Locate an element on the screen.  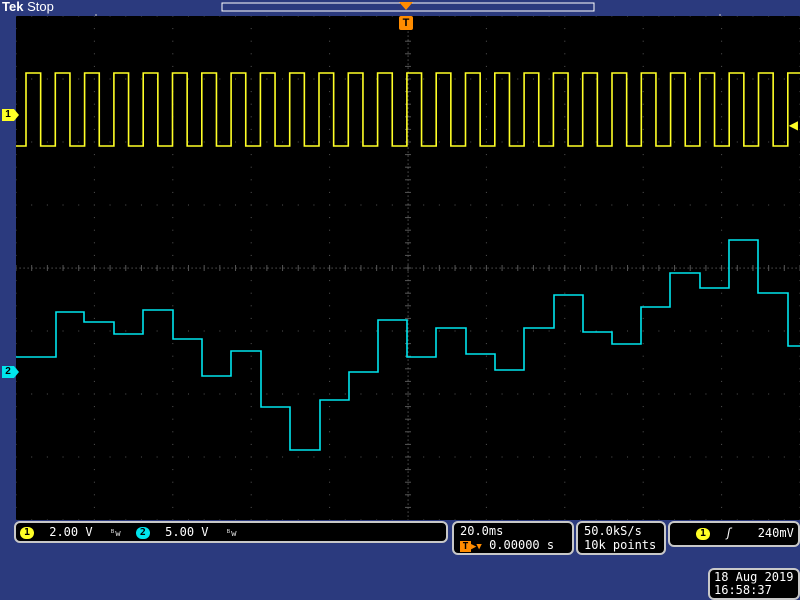
trigger-panel: 1 ʃ 240mV is located at coordinates (734, 534).